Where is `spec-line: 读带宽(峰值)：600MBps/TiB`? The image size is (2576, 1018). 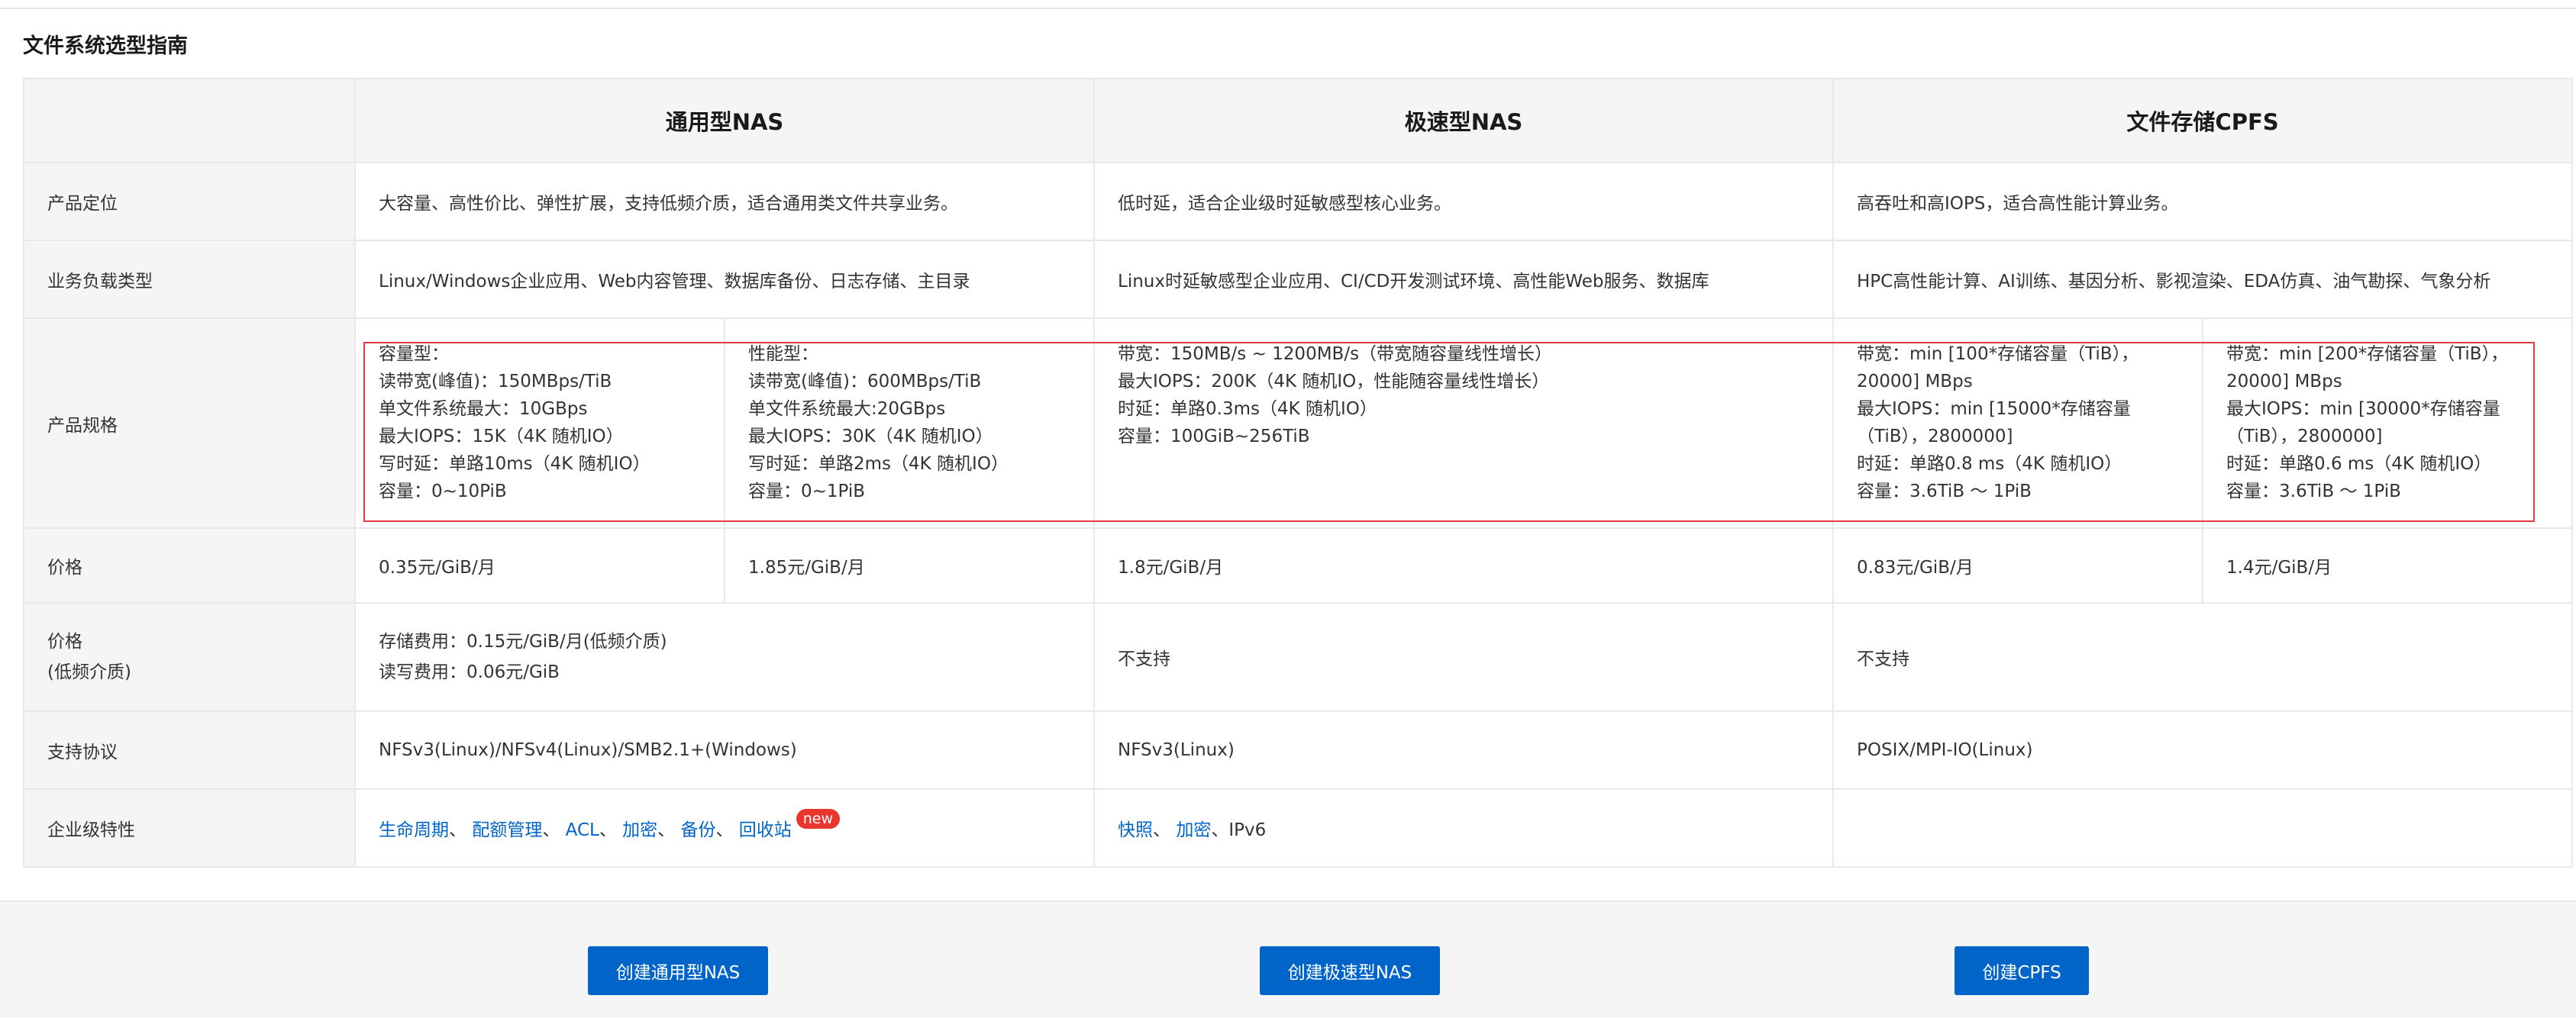 spec-line: 读带宽(峰值)：600MBps/TiB is located at coordinates (865, 381).